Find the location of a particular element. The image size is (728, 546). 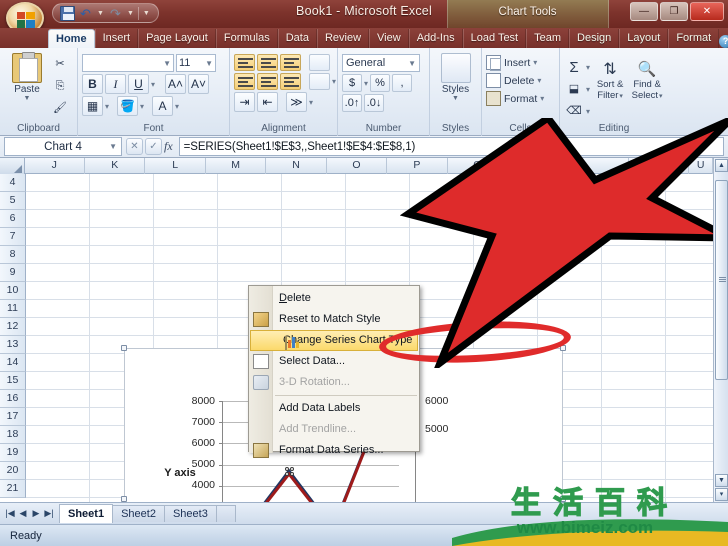

underline-button: U is located at coordinates (138, 84).